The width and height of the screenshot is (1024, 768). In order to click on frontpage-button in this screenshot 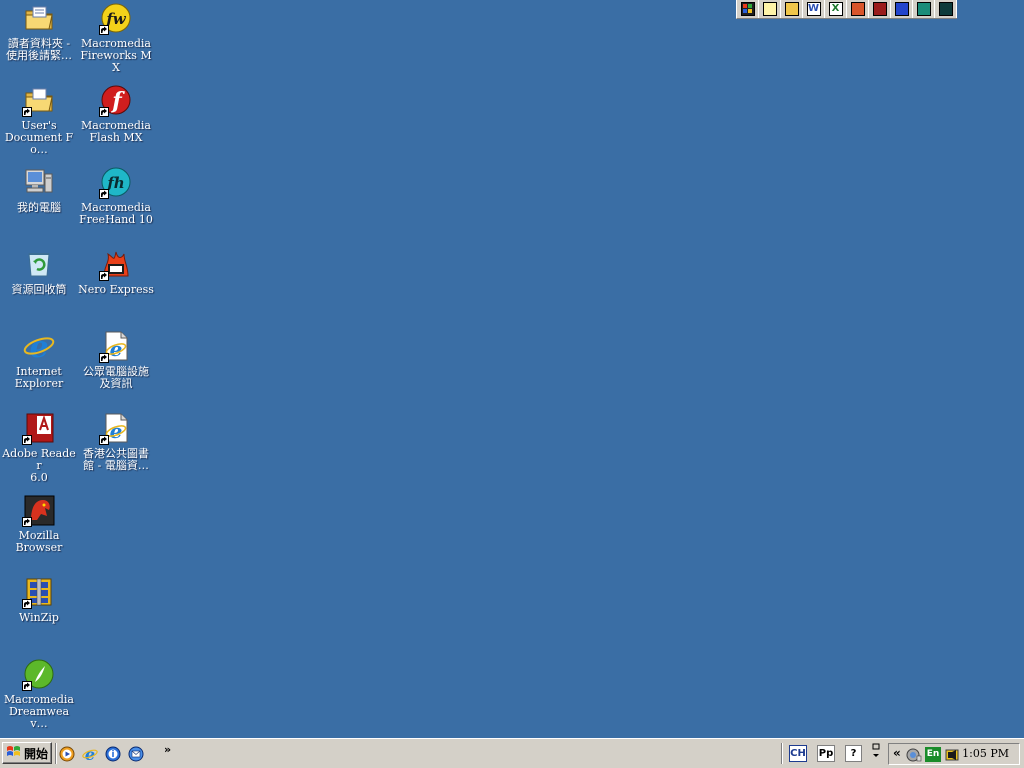, I will do `click(946, 9)`.